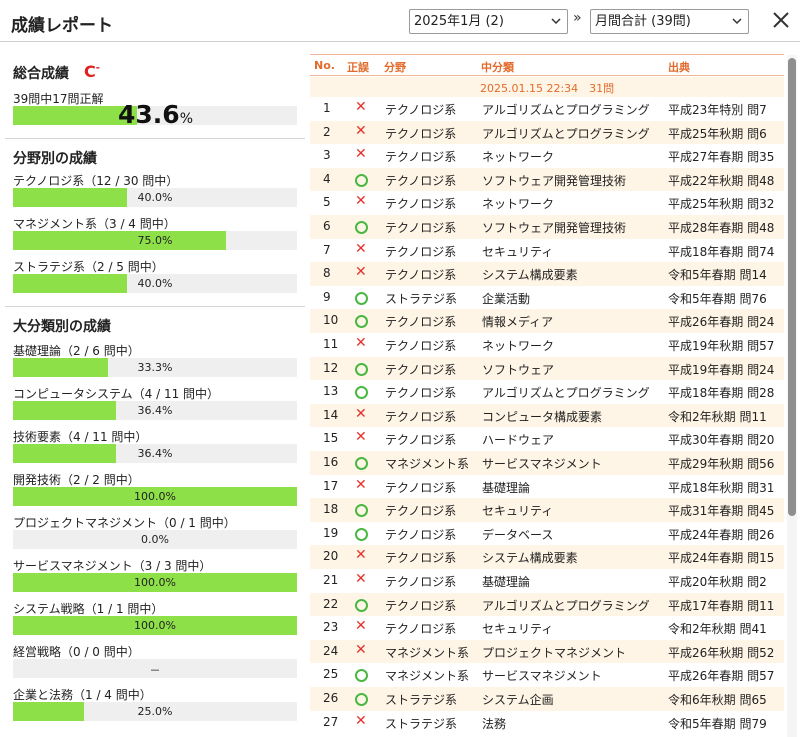  I want to click on table-row: 25 マネジメント系 サービスマネジメント 平成26年春期 問57, so click(547, 675).